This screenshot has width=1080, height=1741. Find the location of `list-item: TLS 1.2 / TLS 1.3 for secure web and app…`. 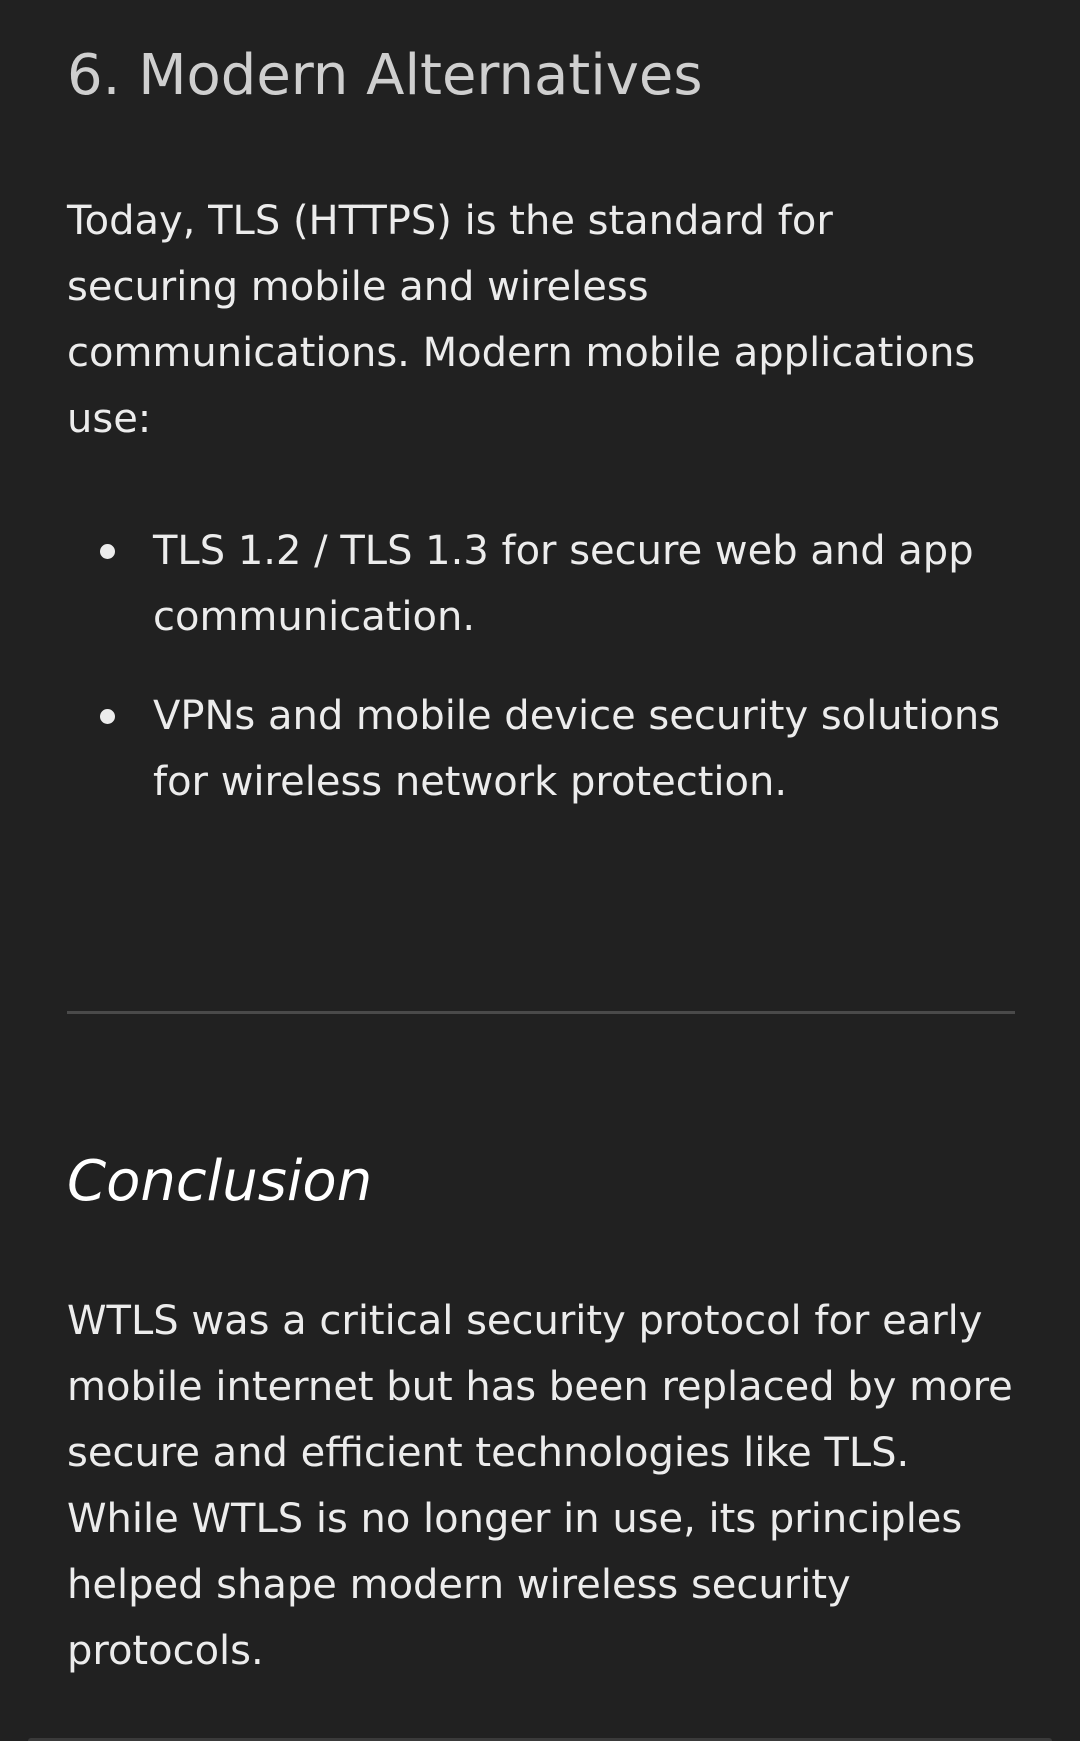

list-item: TLS 1.2 / TLS 1.3 for secure web and app… is located at coordinates (542, 584).